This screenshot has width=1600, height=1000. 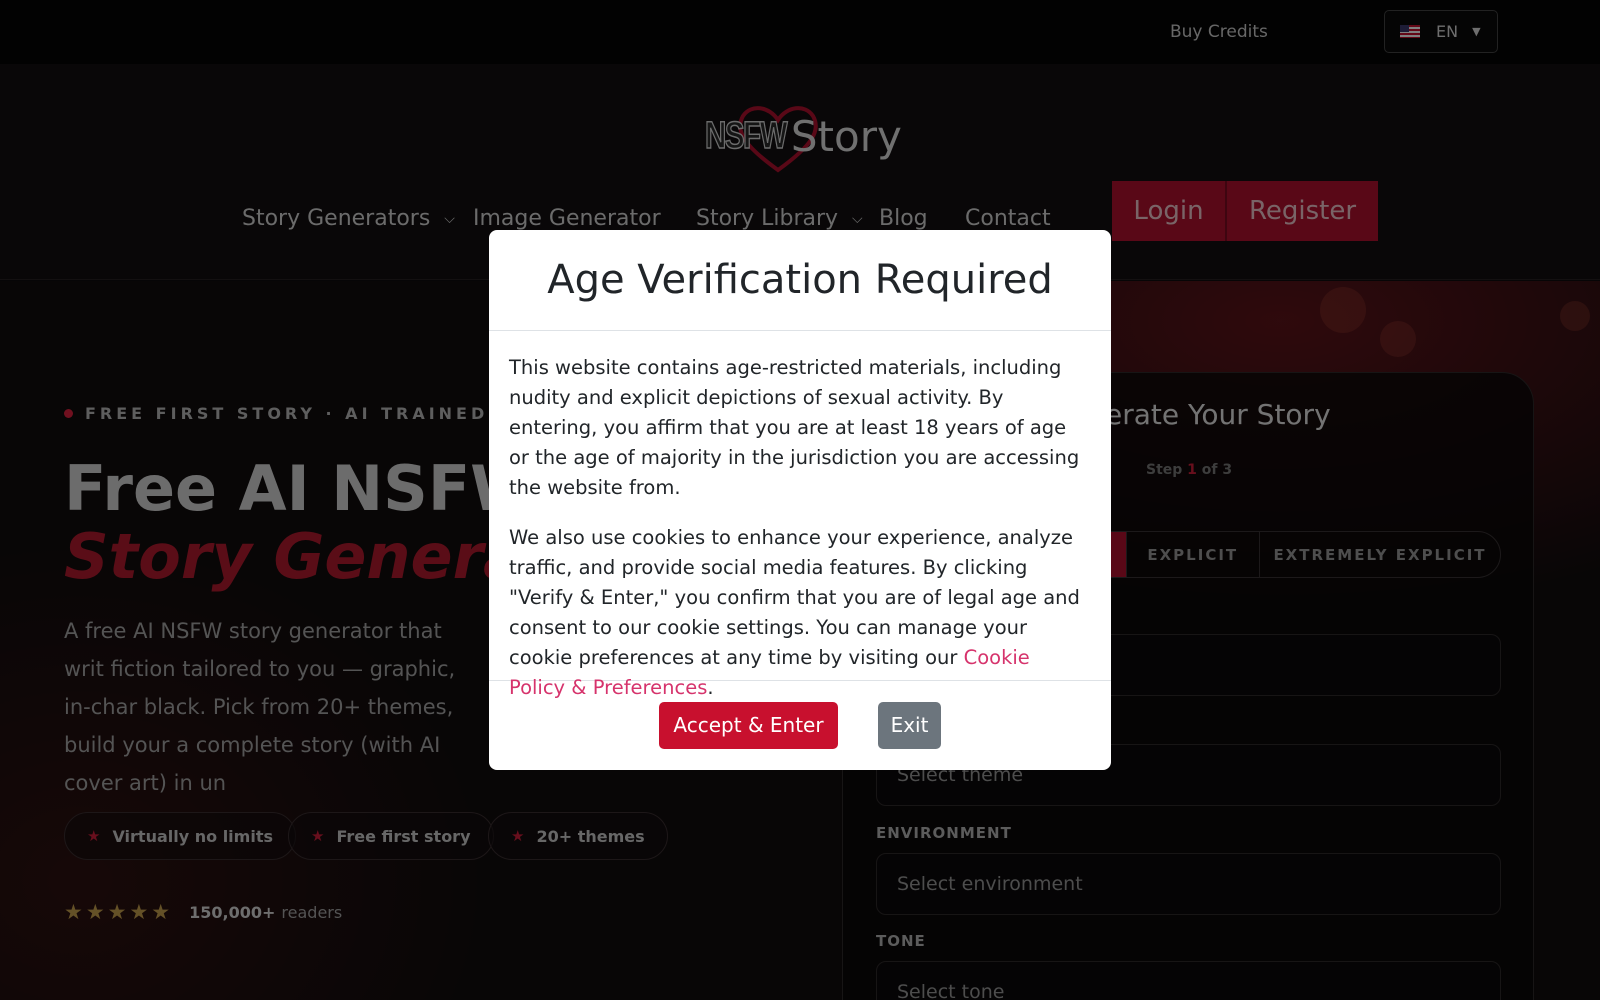 I want to click on accept-enter-button: Accept & Enter, so click(x=748, y=725).